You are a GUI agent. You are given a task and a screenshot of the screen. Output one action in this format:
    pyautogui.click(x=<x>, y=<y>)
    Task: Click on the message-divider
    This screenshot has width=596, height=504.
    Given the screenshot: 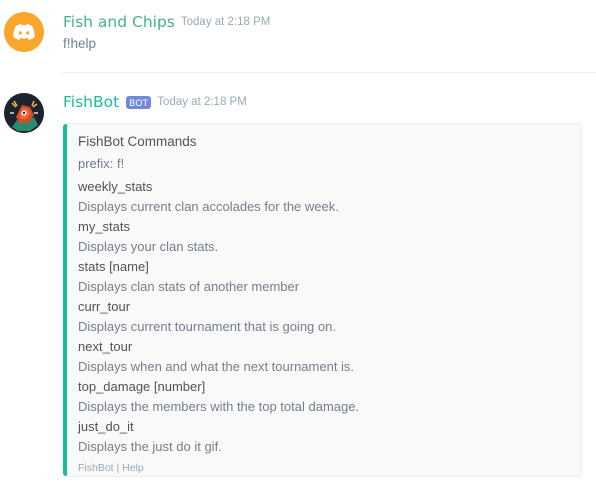 What is the action you would take?
    pyautogui.click(x=329, y=72)
    